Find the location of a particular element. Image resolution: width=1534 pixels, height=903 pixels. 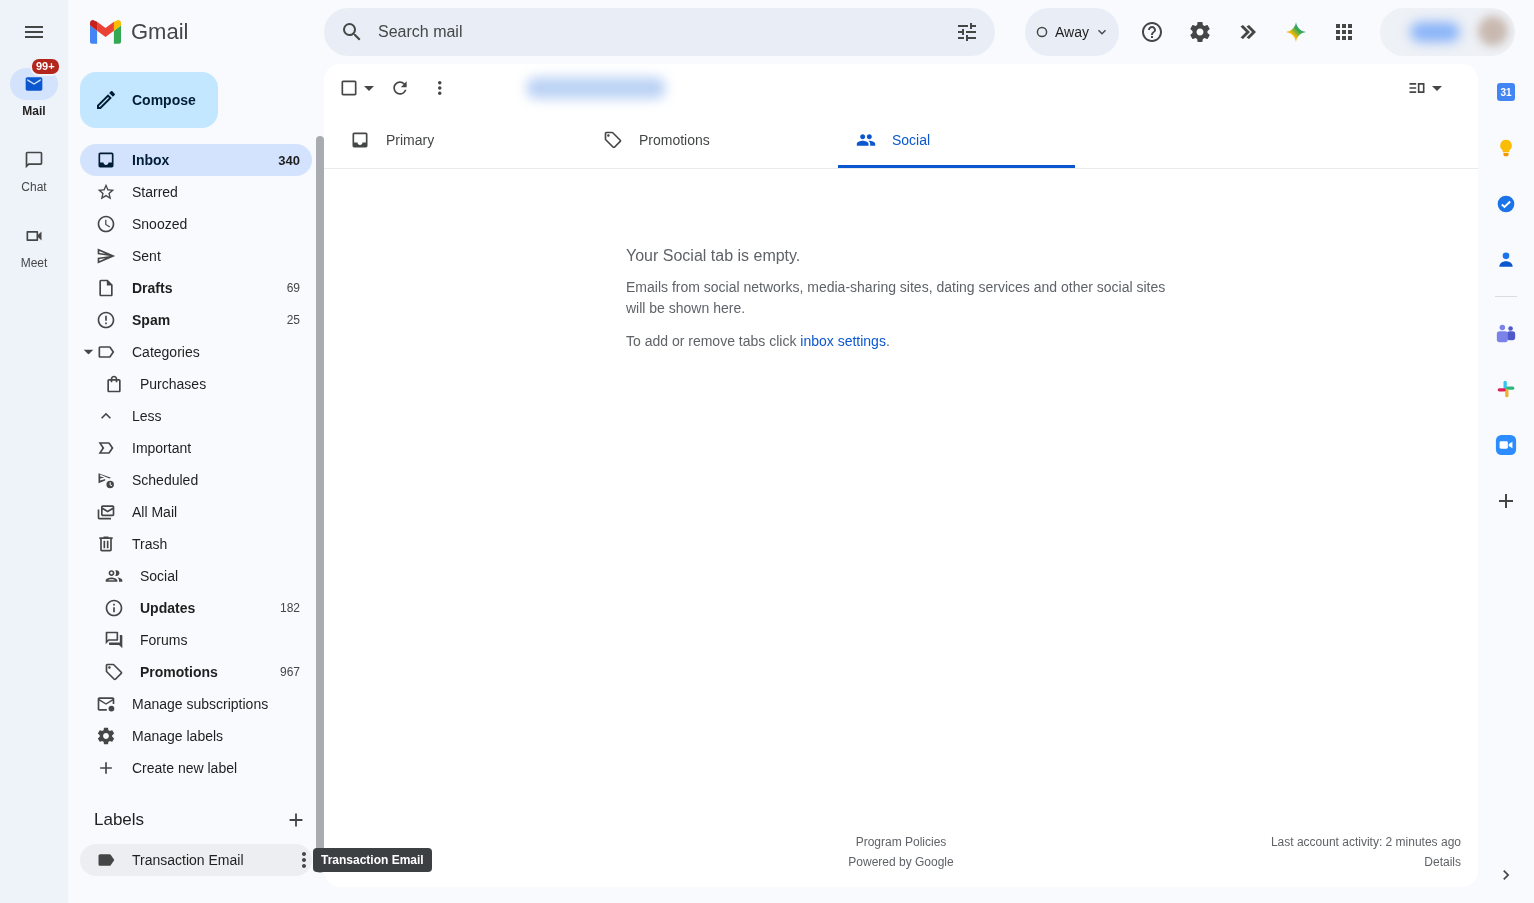

settings-hint: To add or remove tabs click inbox settings. is located at coordinates (758, 341).